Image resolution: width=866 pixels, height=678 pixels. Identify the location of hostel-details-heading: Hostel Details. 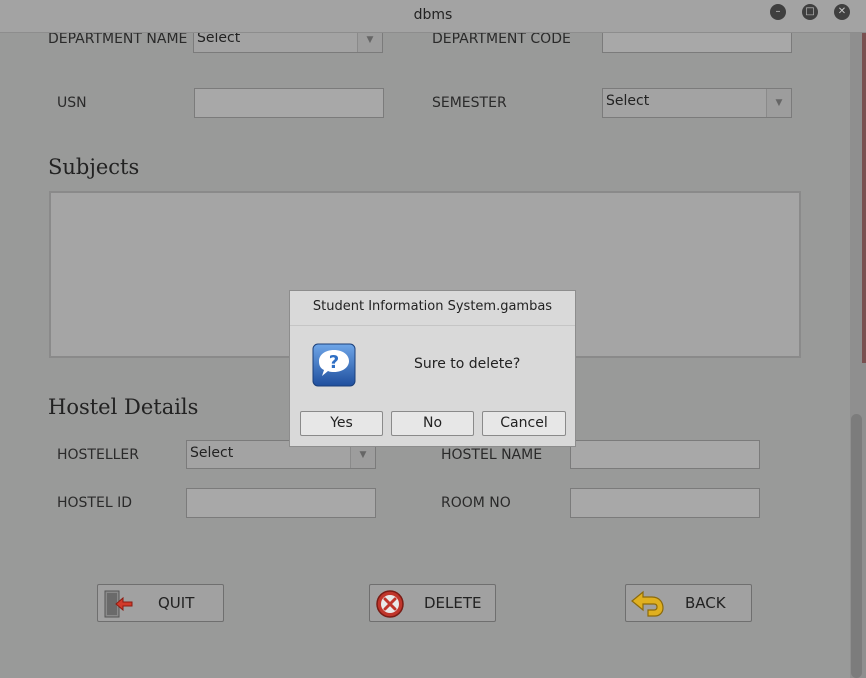
(123, 407).